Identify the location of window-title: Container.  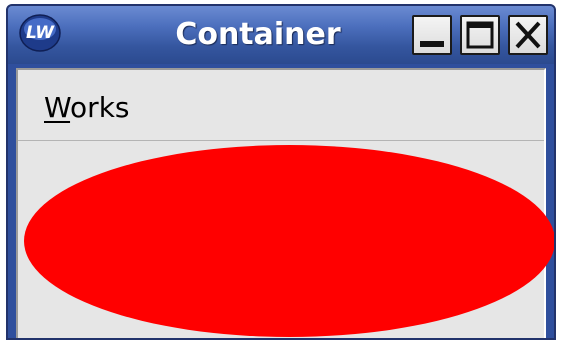
(258, 34).